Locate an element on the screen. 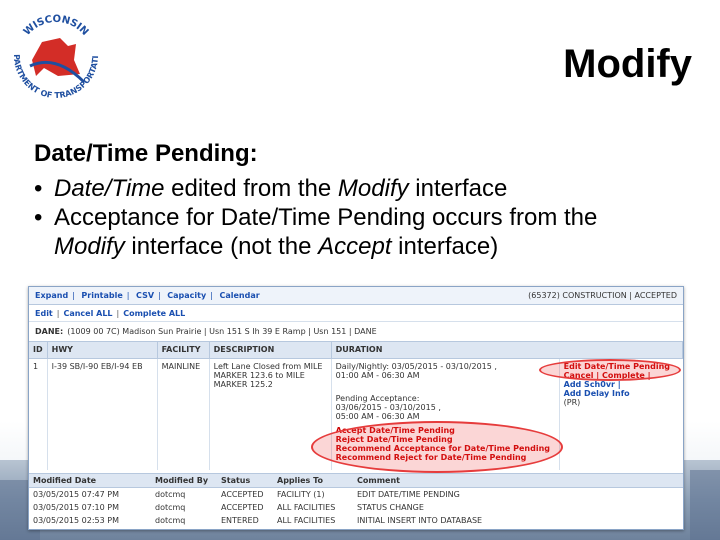 Image resolution: width=720 pixels, height=540 pixels. calendar-link: Calendar is located at coordinates (239, 295).